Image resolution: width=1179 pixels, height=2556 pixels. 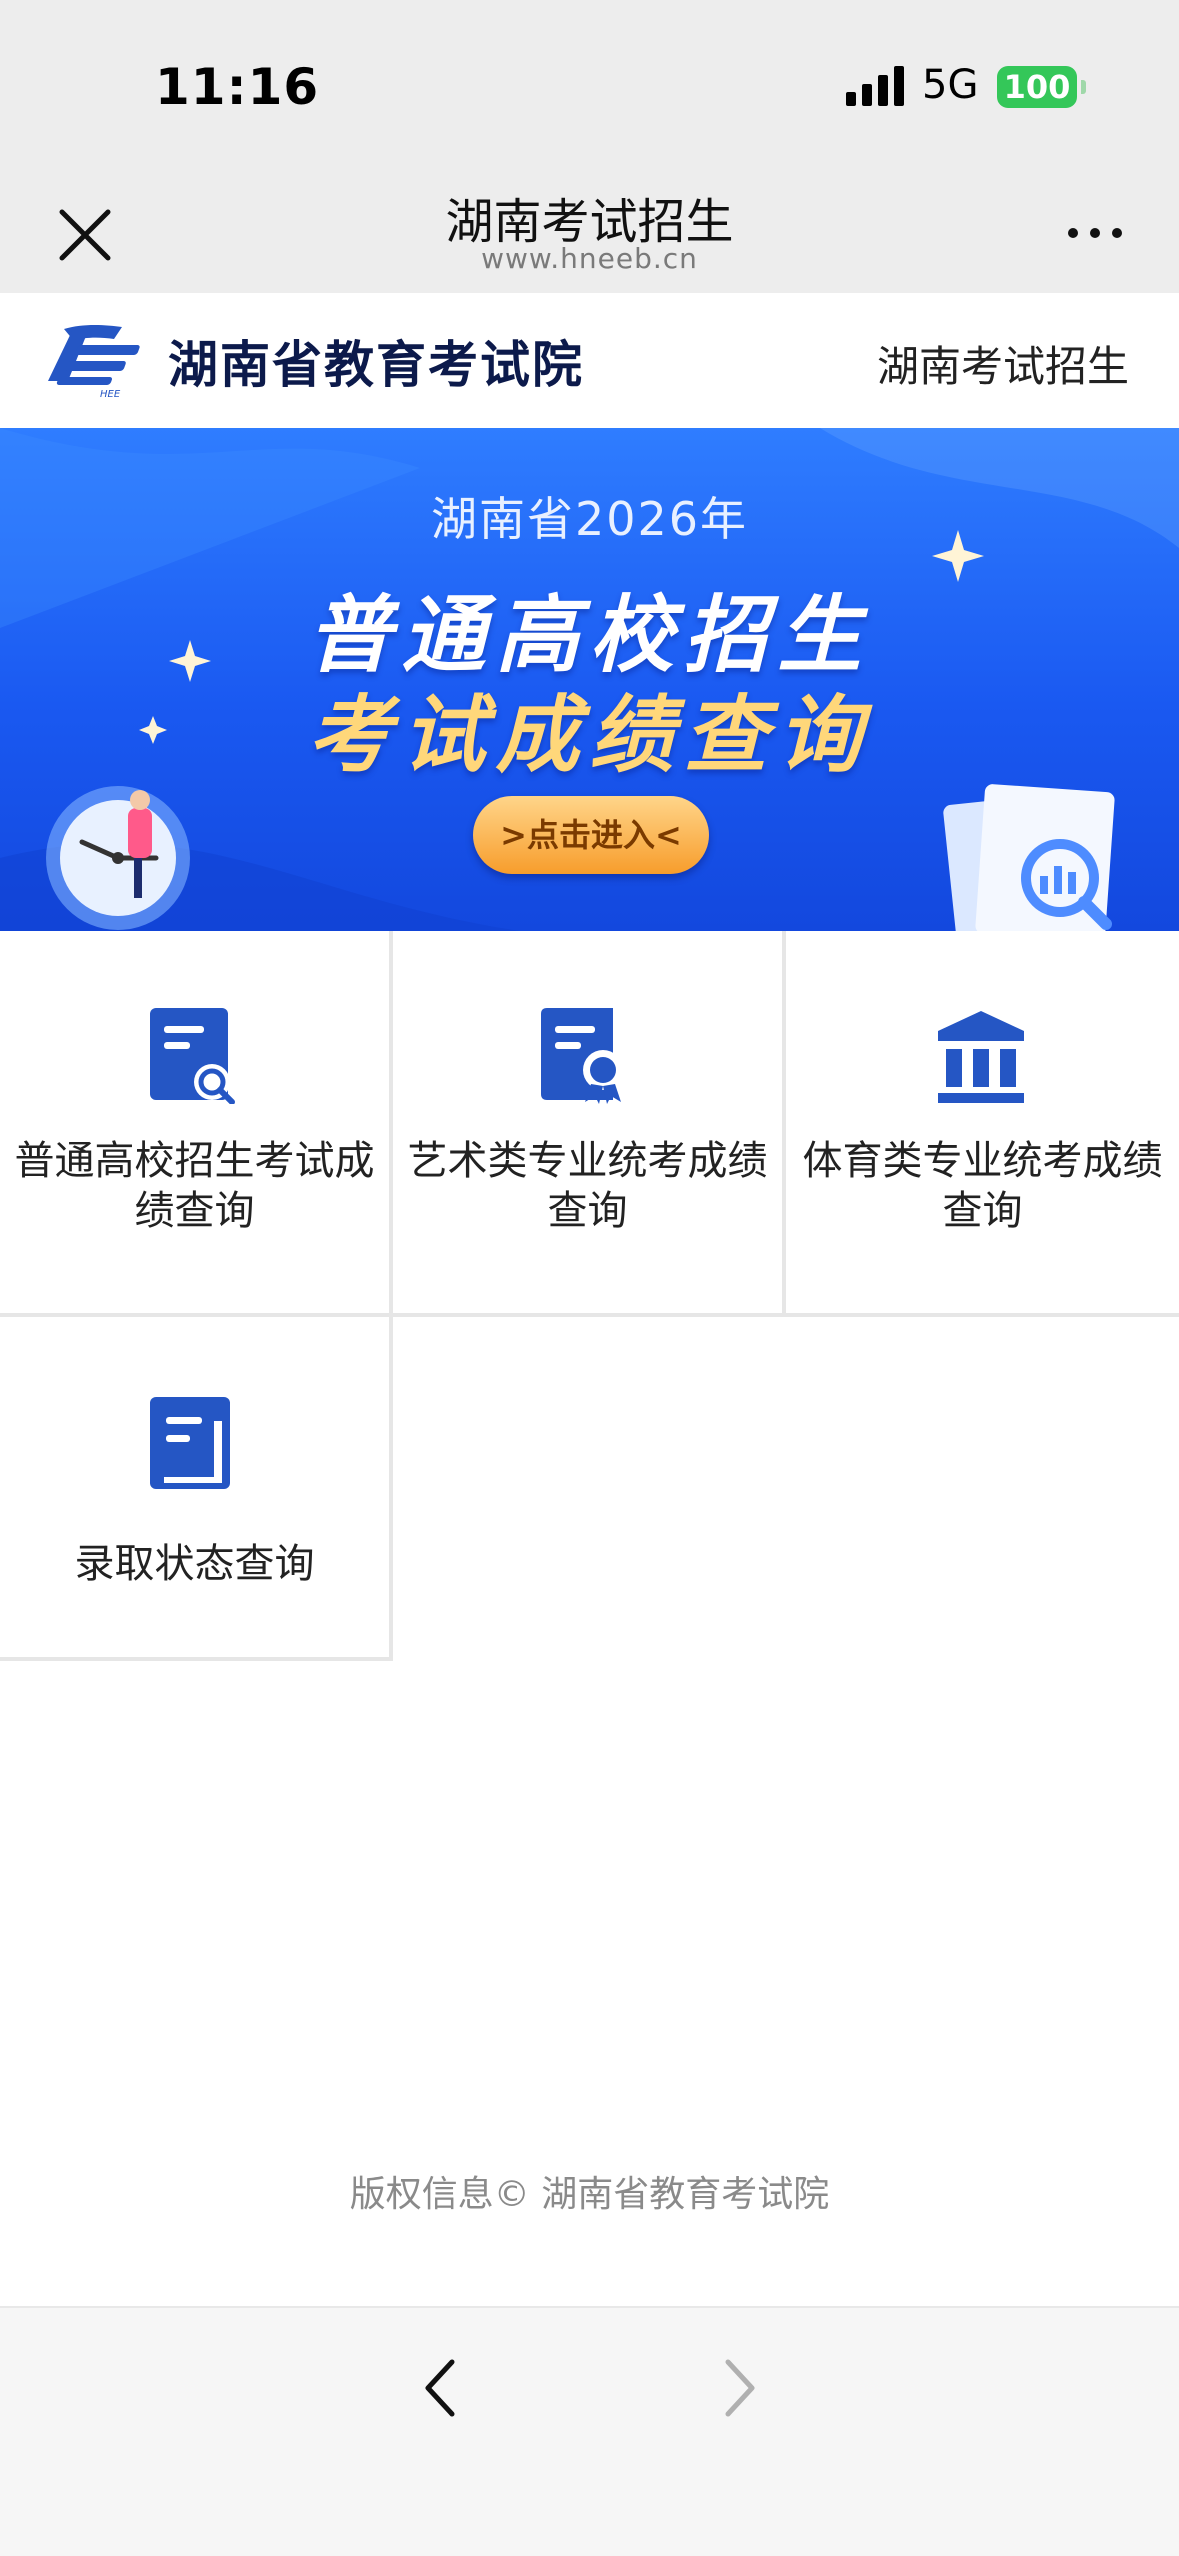 What do you see at coordinates (740, 2388) in the screenshot?
I see `forward-icon` at bounding box center [740, 2388].